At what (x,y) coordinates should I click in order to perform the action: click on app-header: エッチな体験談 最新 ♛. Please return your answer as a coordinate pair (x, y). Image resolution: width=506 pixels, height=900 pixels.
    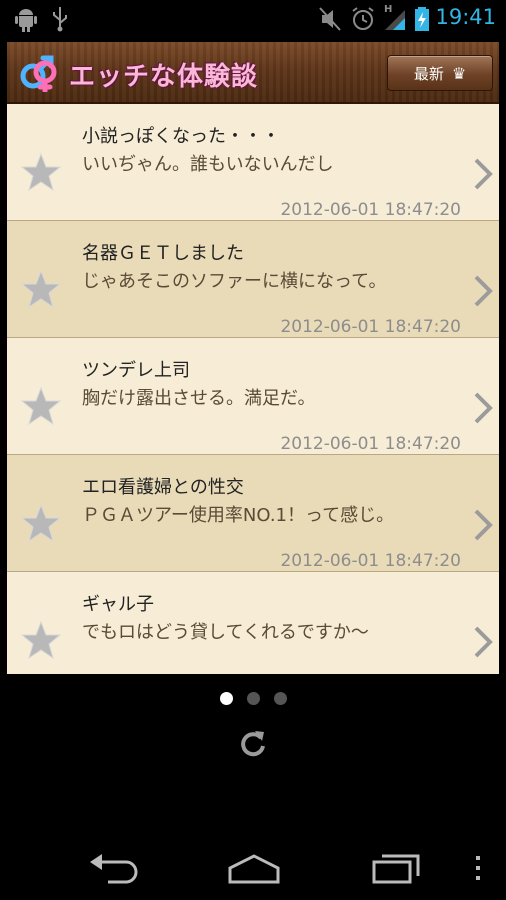
    Looking at the image, I should click on (253, 73).